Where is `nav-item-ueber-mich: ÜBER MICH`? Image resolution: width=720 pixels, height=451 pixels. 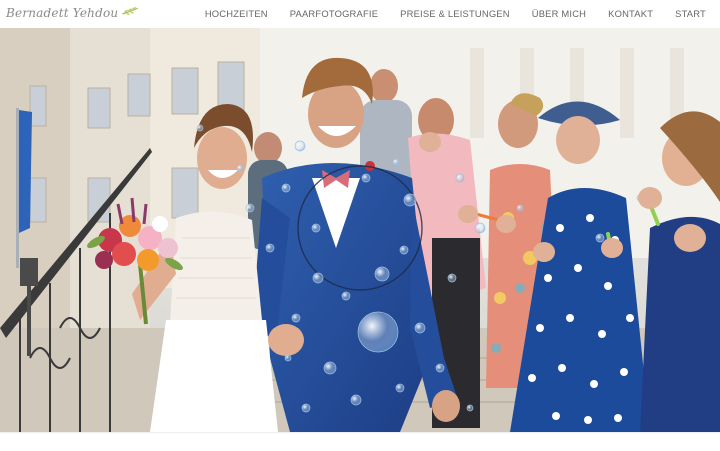 nav-item-ueber-mich: ÜBER MICH is located at coordinates (559, 13).